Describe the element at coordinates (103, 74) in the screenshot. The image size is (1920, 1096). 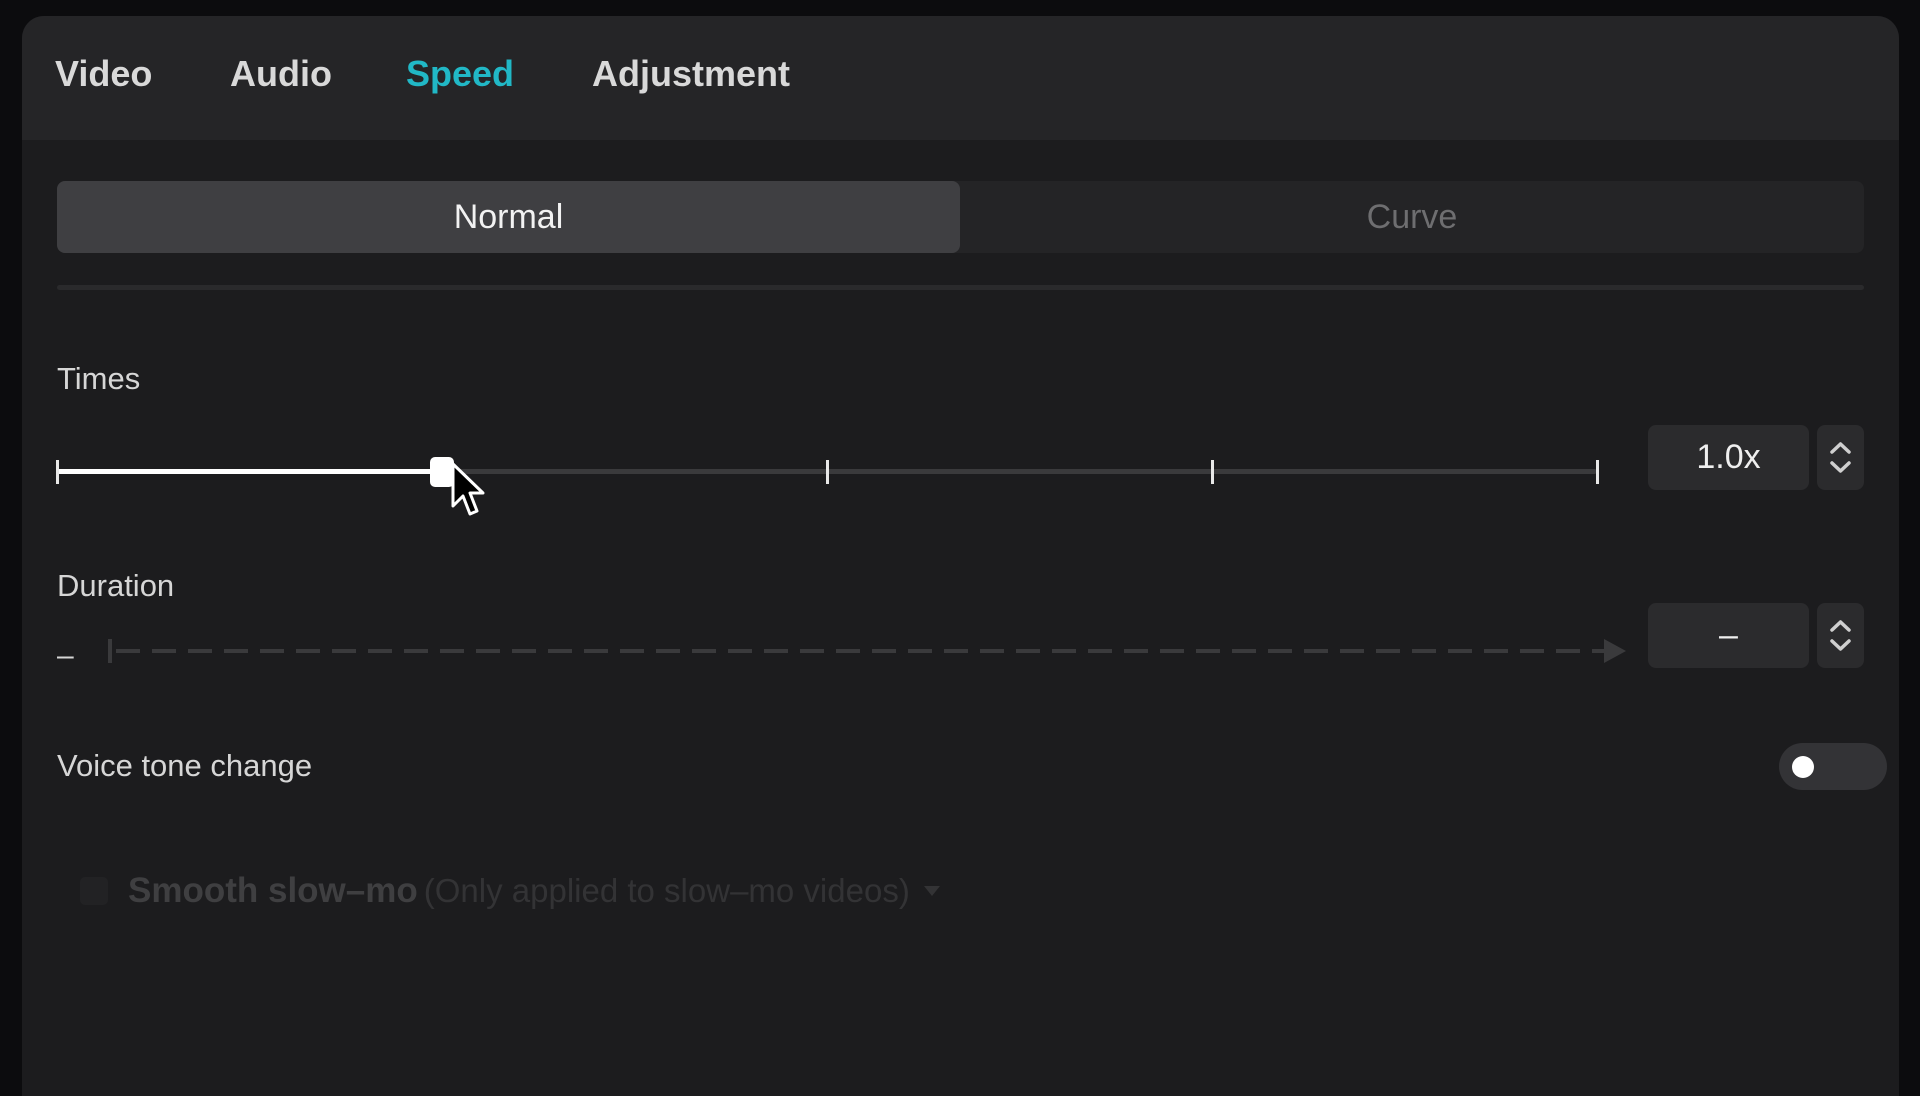
I see `tab-video: Video` at that location.